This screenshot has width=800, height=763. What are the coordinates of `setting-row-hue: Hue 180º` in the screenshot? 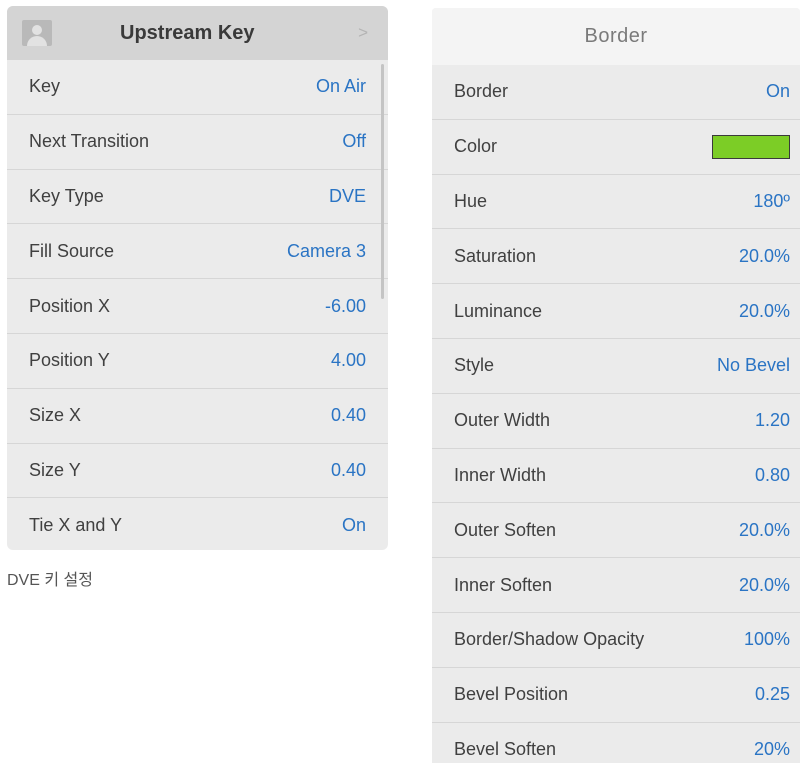 It's located at (616, 202).